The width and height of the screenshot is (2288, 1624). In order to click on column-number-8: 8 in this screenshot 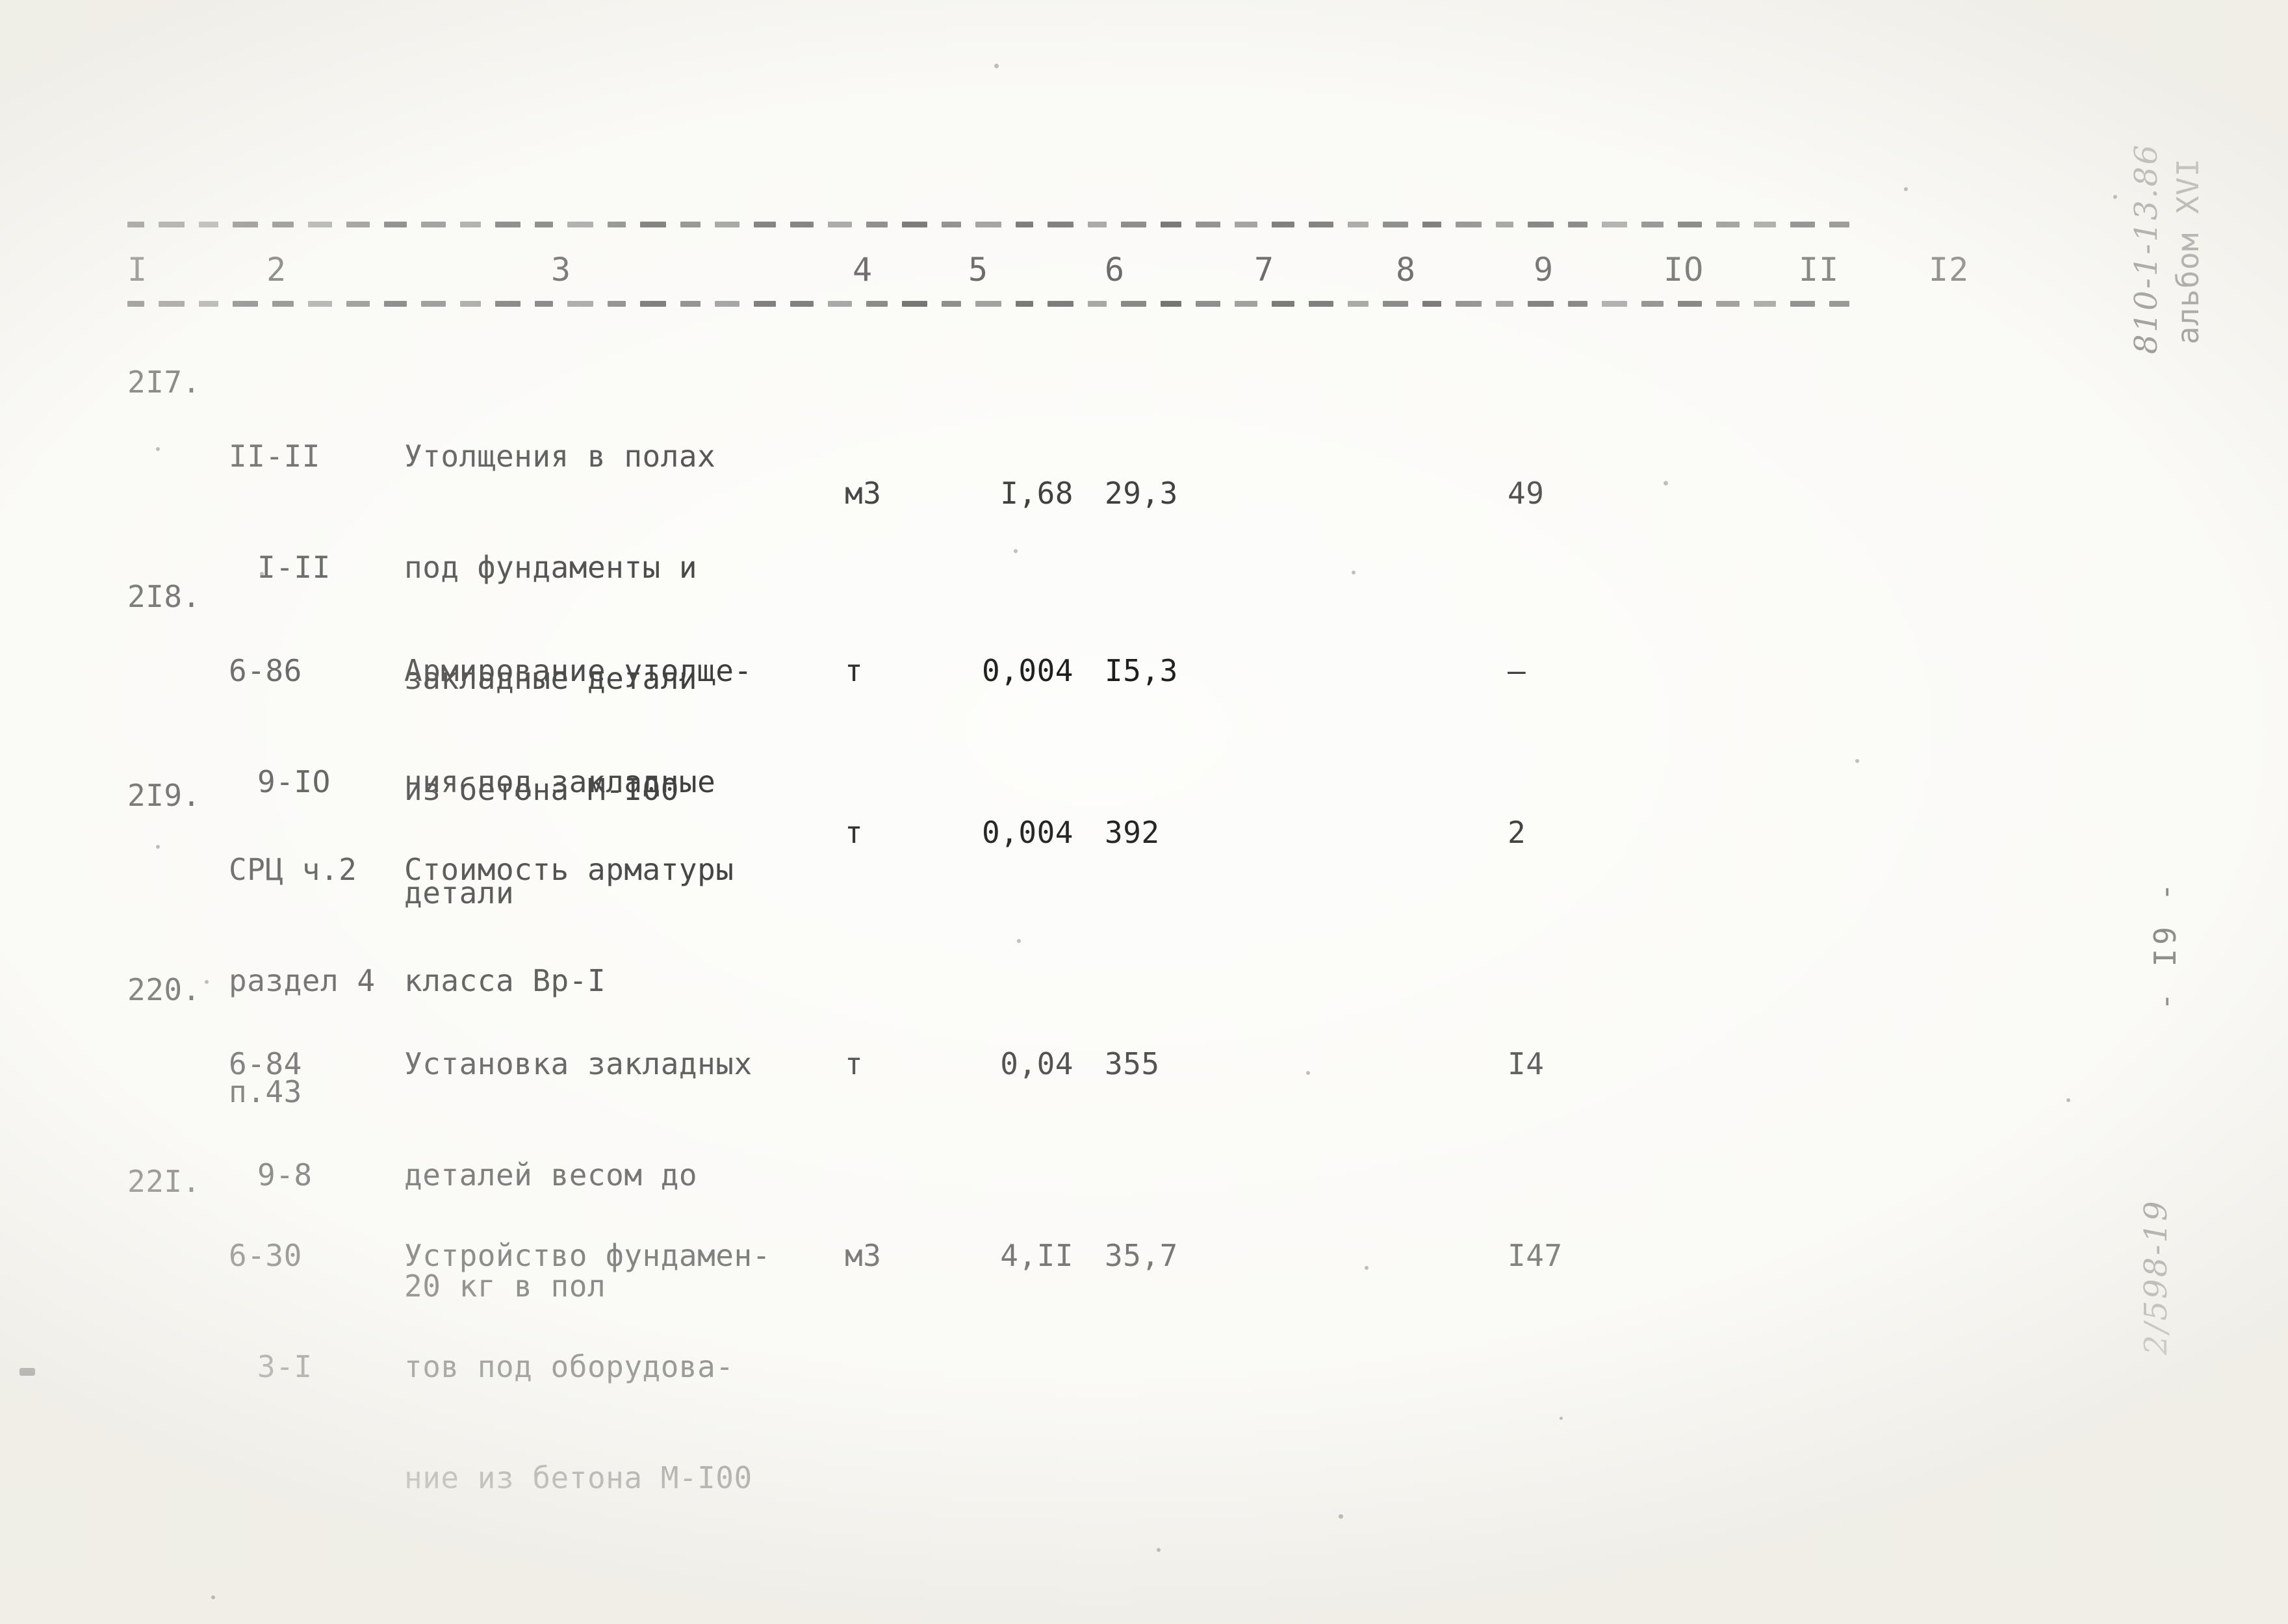, I will do `click(1406, 270)`.